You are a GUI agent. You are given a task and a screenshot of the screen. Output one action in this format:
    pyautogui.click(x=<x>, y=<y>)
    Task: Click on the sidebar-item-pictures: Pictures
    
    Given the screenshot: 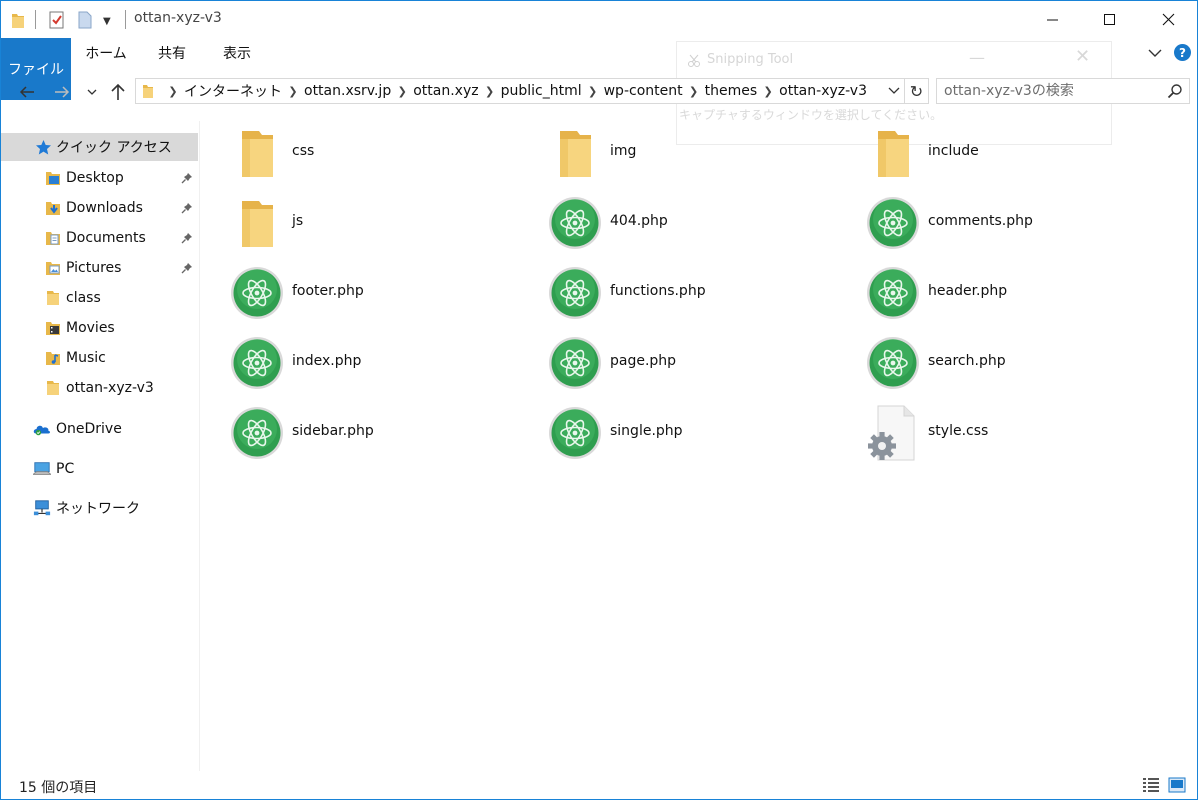 What is the action you would take?
    pyautogui.click(x=99, y=268)
    